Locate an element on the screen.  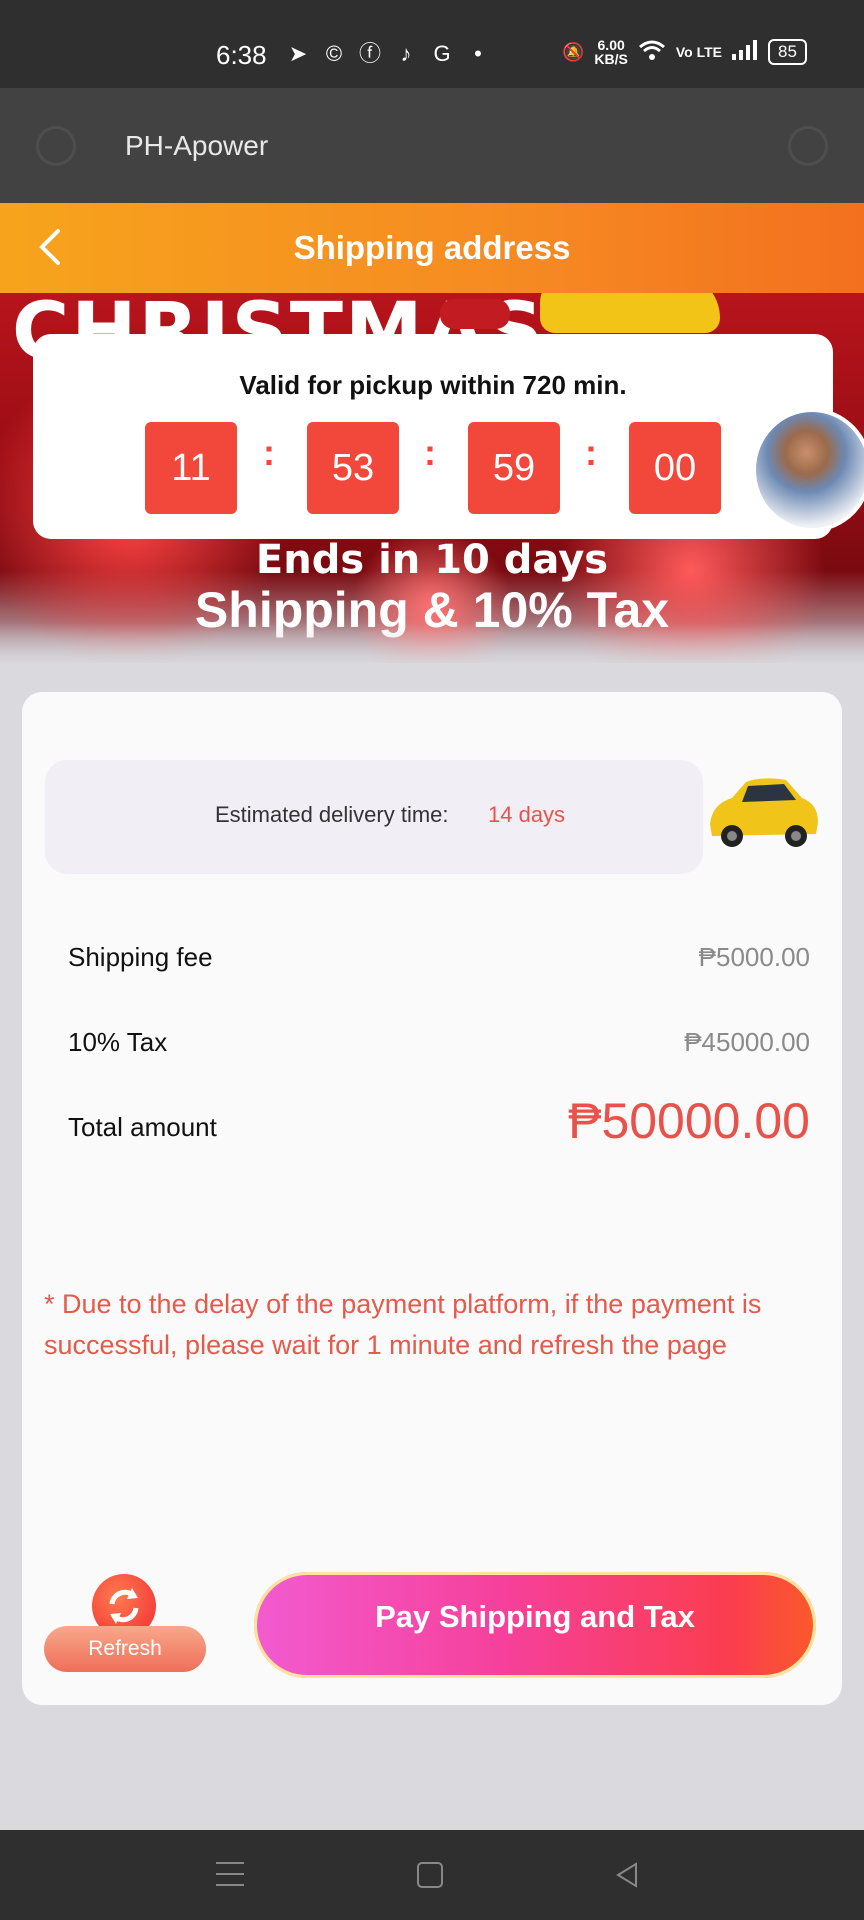
battery-icon: 85 is located at coordinates (787, 52).